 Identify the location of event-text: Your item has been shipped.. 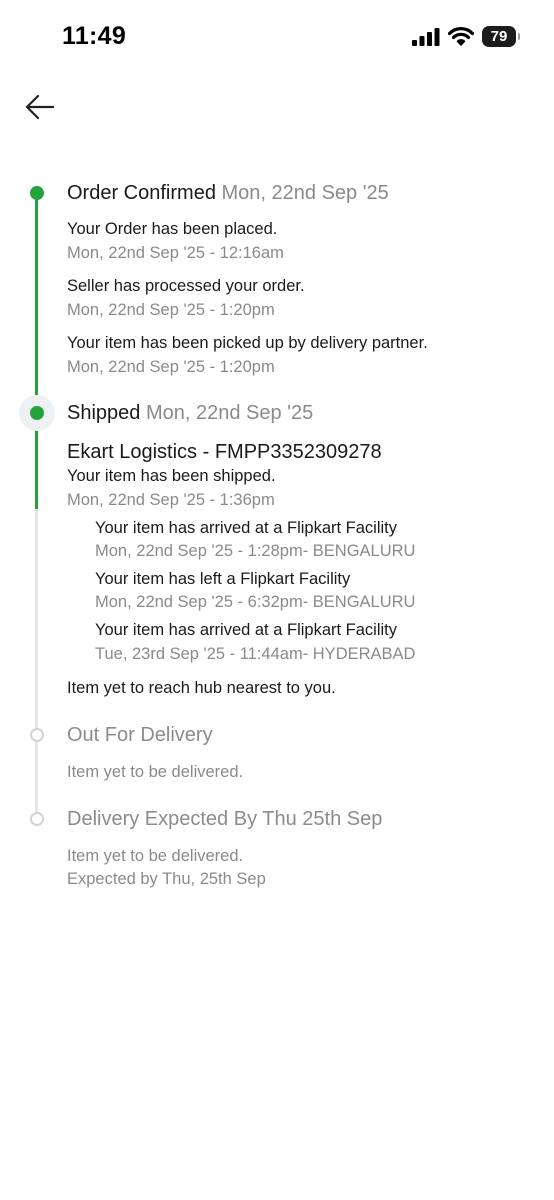
(171, 476).